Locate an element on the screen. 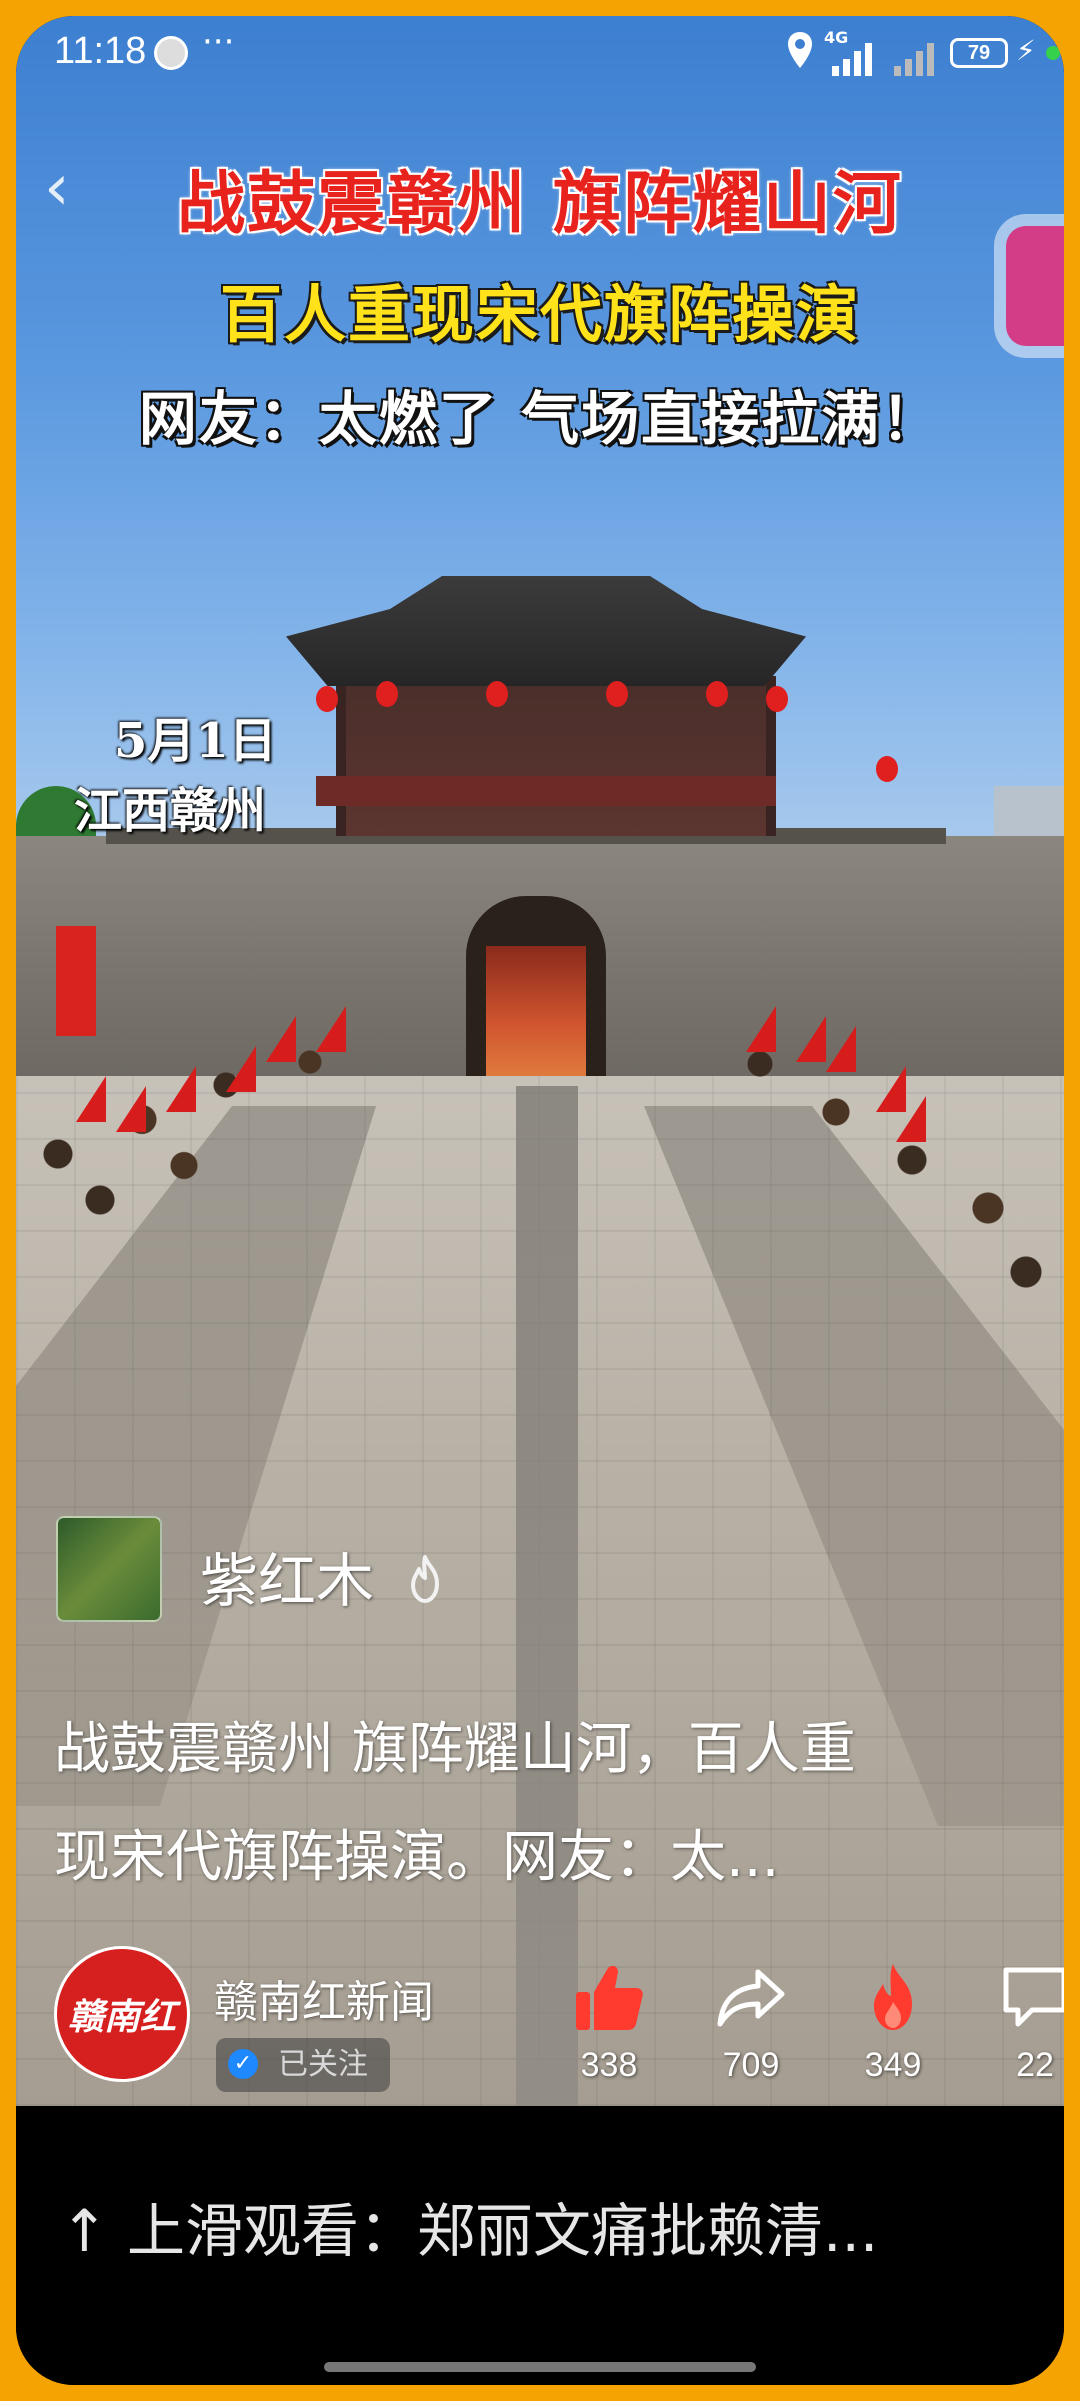 The image size is (1080, 2401). verified-check-icon: ✓ is located at coordinates (243, 2063).